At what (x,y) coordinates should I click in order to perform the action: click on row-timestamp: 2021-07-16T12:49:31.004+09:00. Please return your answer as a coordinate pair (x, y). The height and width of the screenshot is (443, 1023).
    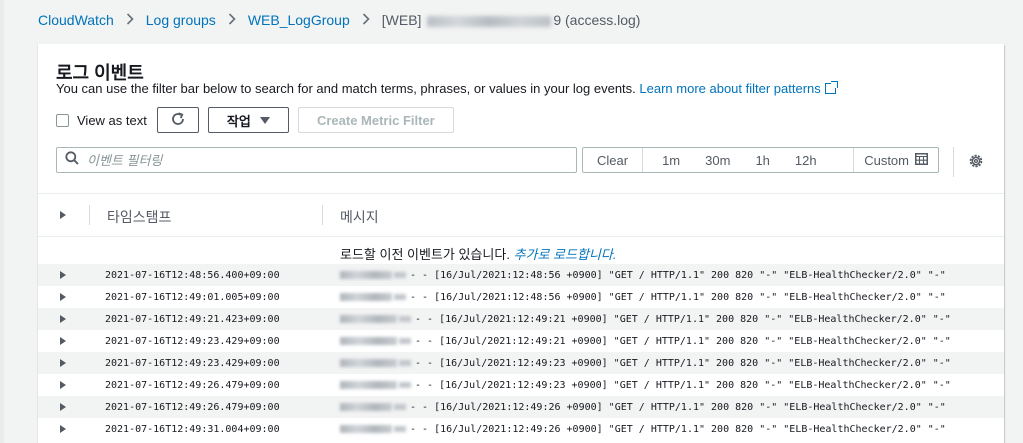
    Looking at the image, I should click on (192, 429).